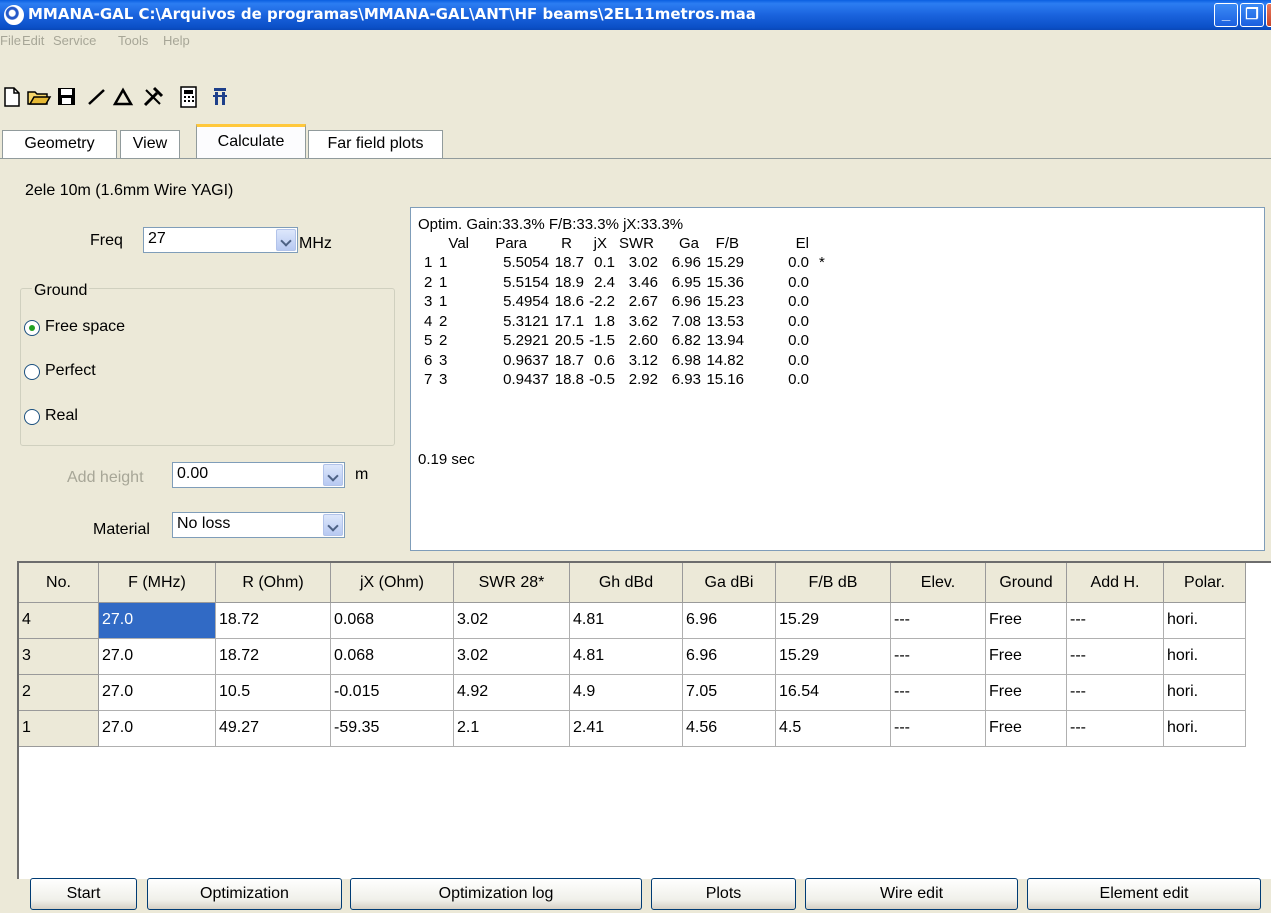 The width and height of the screenshot is (1271, 913). I want to click on new-file-icon, so click(13, 97).